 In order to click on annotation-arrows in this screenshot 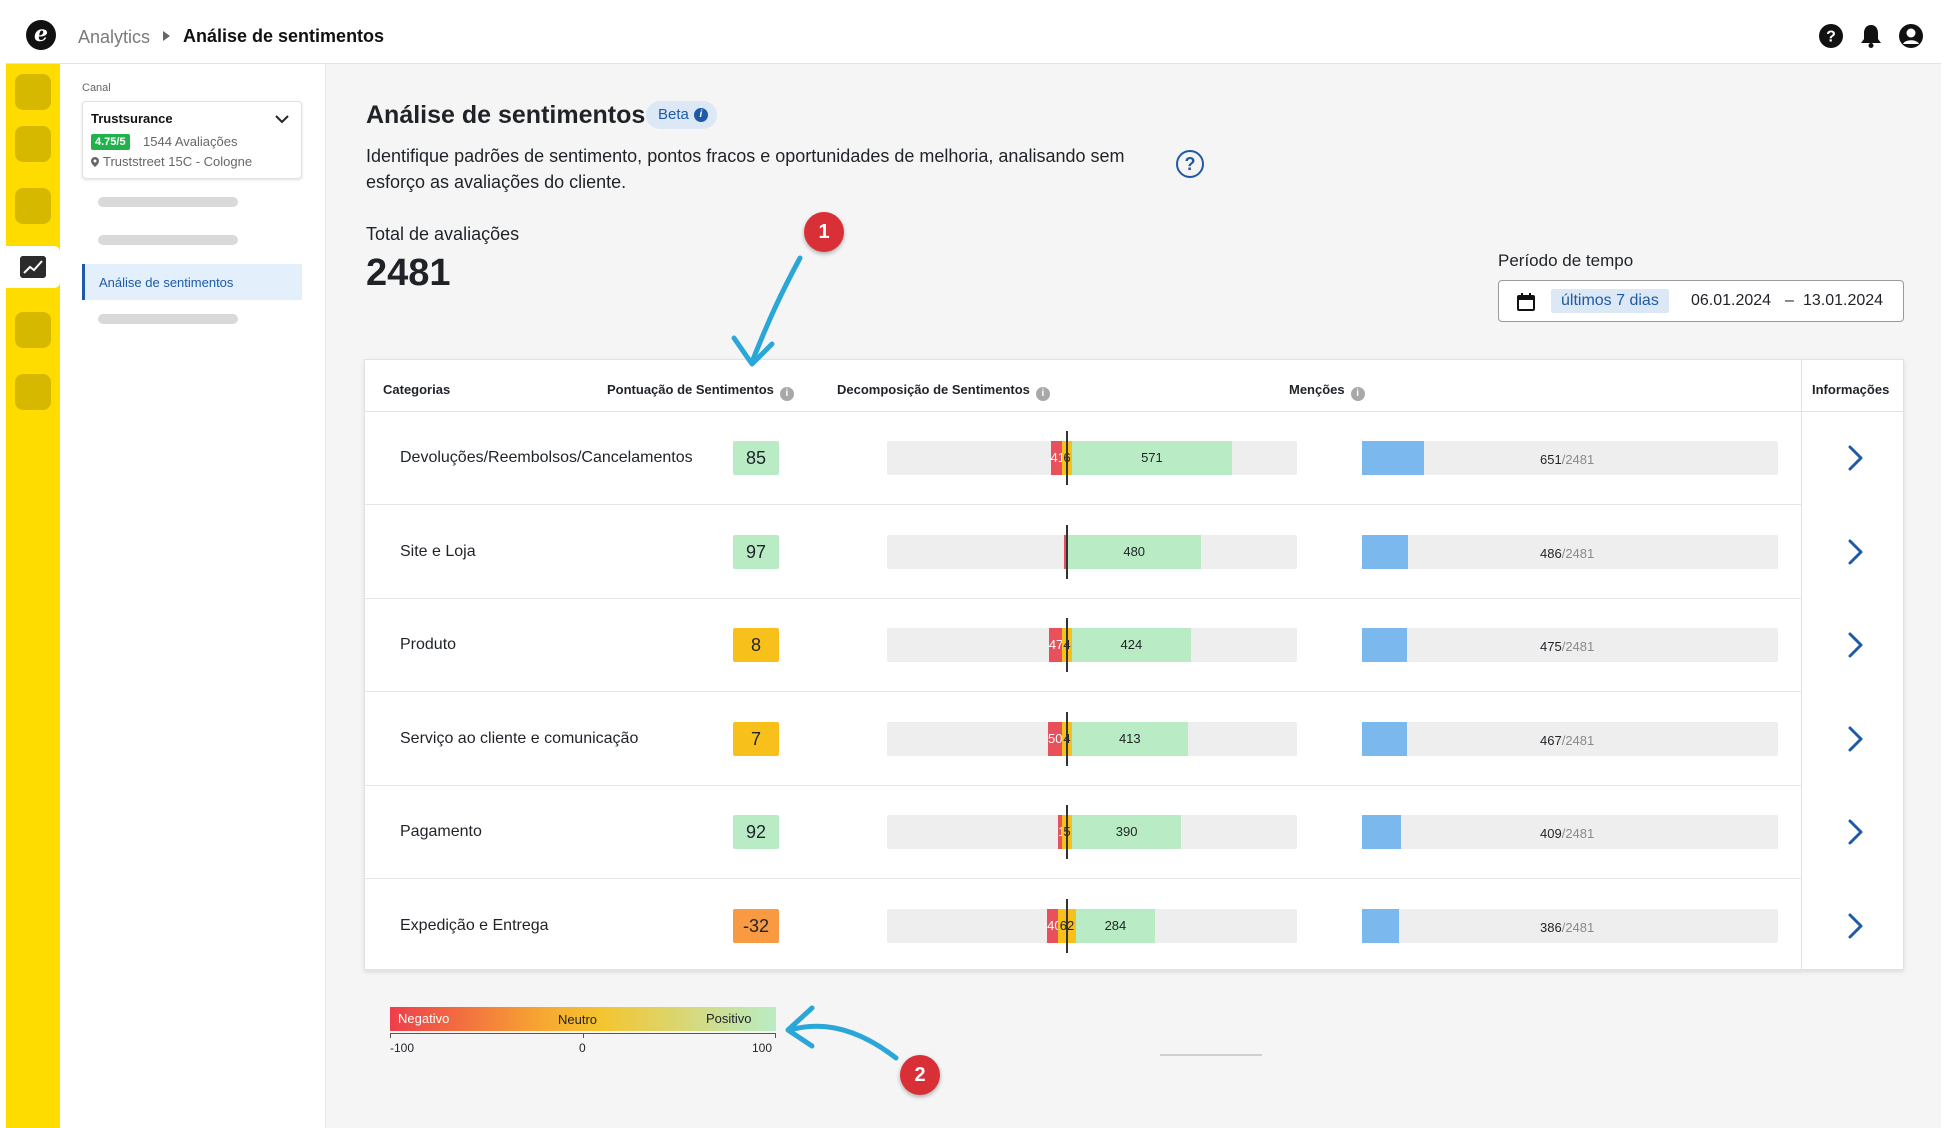, I will do `click(815, 658)`.